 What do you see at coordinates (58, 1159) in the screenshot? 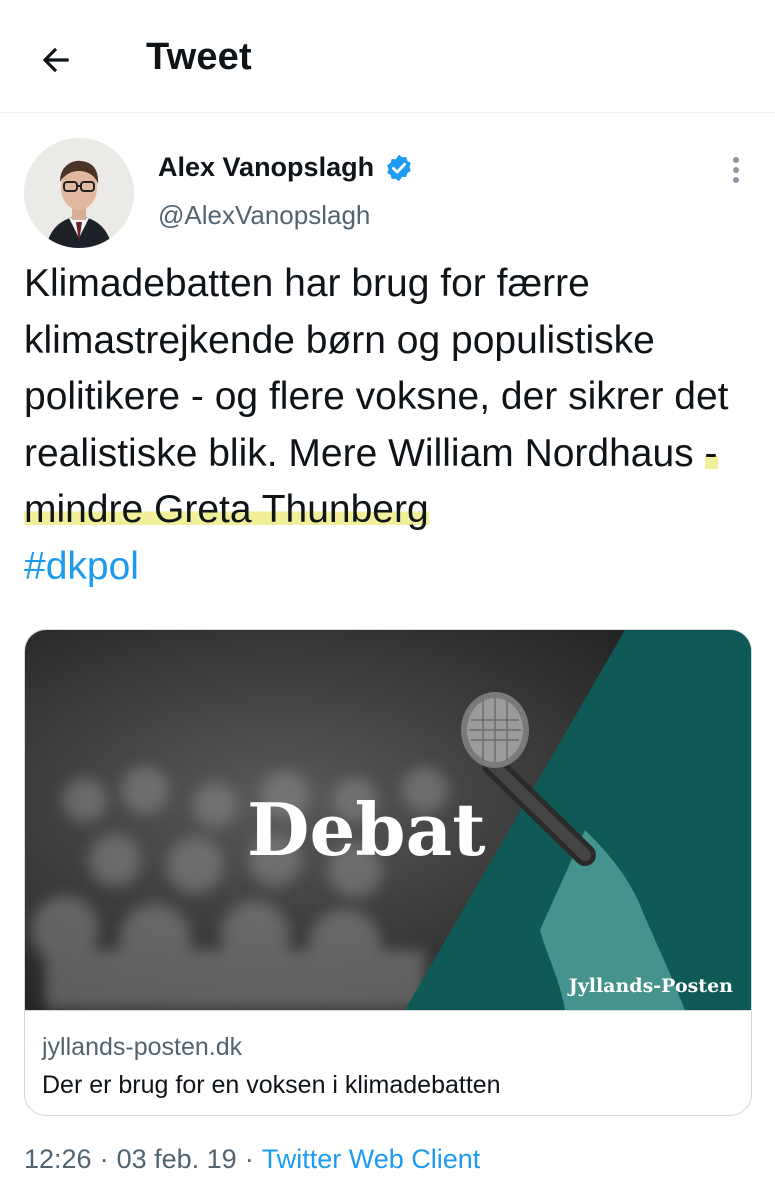
I see `tweet-time: 12:26` at bounding box center [58, 1159].